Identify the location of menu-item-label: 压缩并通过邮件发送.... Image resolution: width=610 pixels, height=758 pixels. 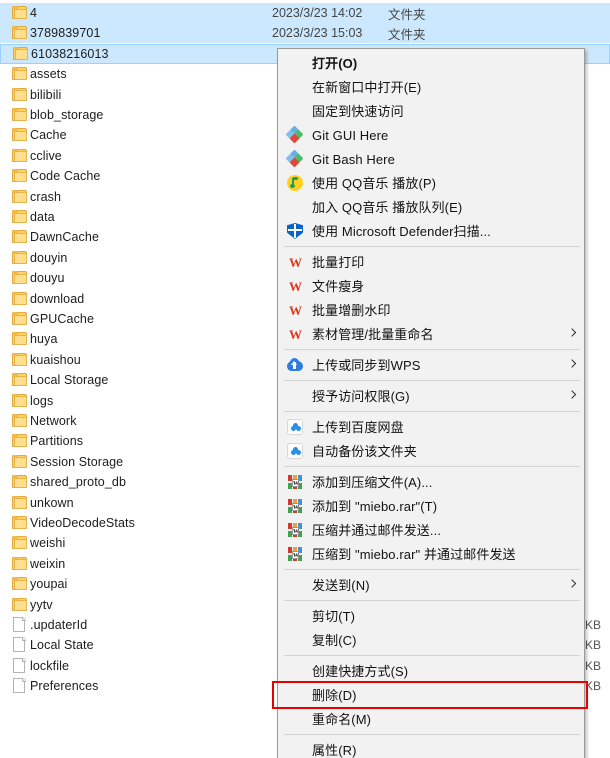
(377, 530).